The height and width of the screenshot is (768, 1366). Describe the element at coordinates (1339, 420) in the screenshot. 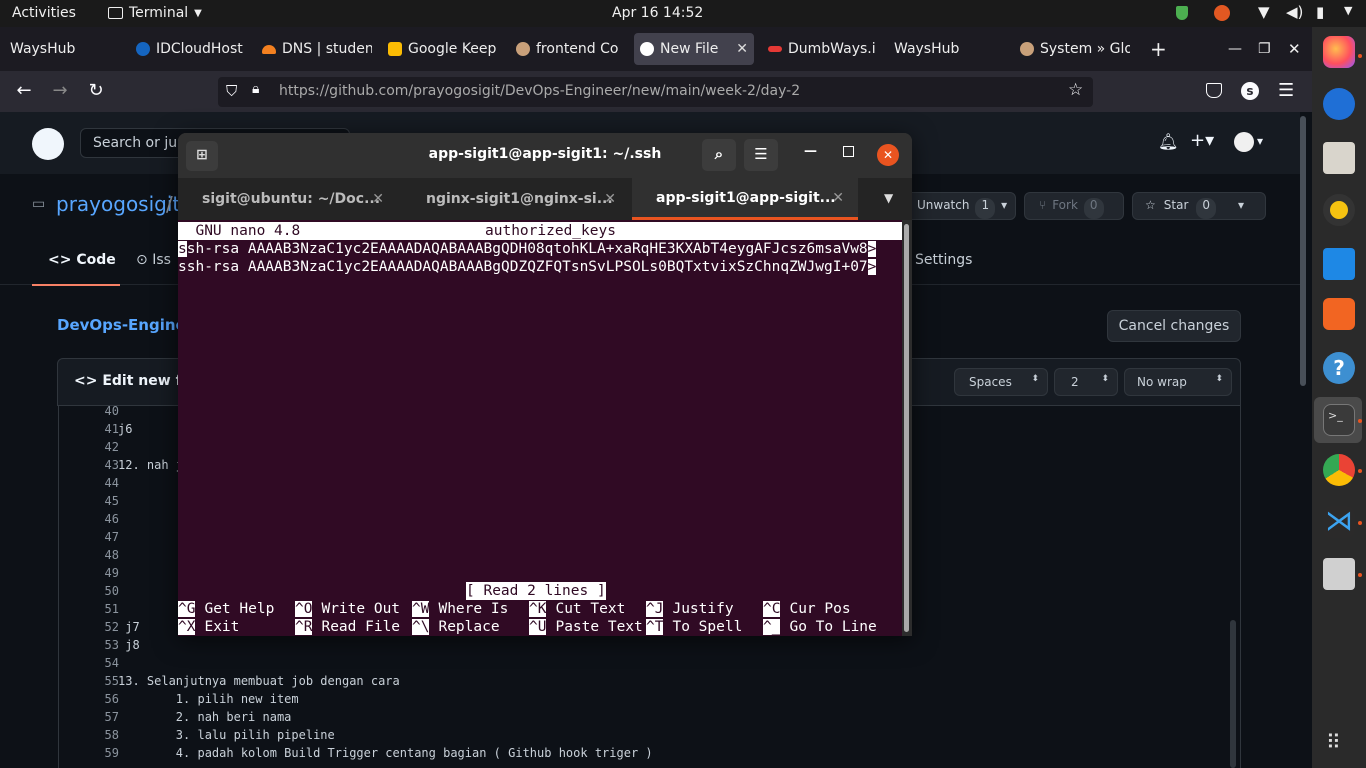

I see `terminal-icon: >_` at that location.